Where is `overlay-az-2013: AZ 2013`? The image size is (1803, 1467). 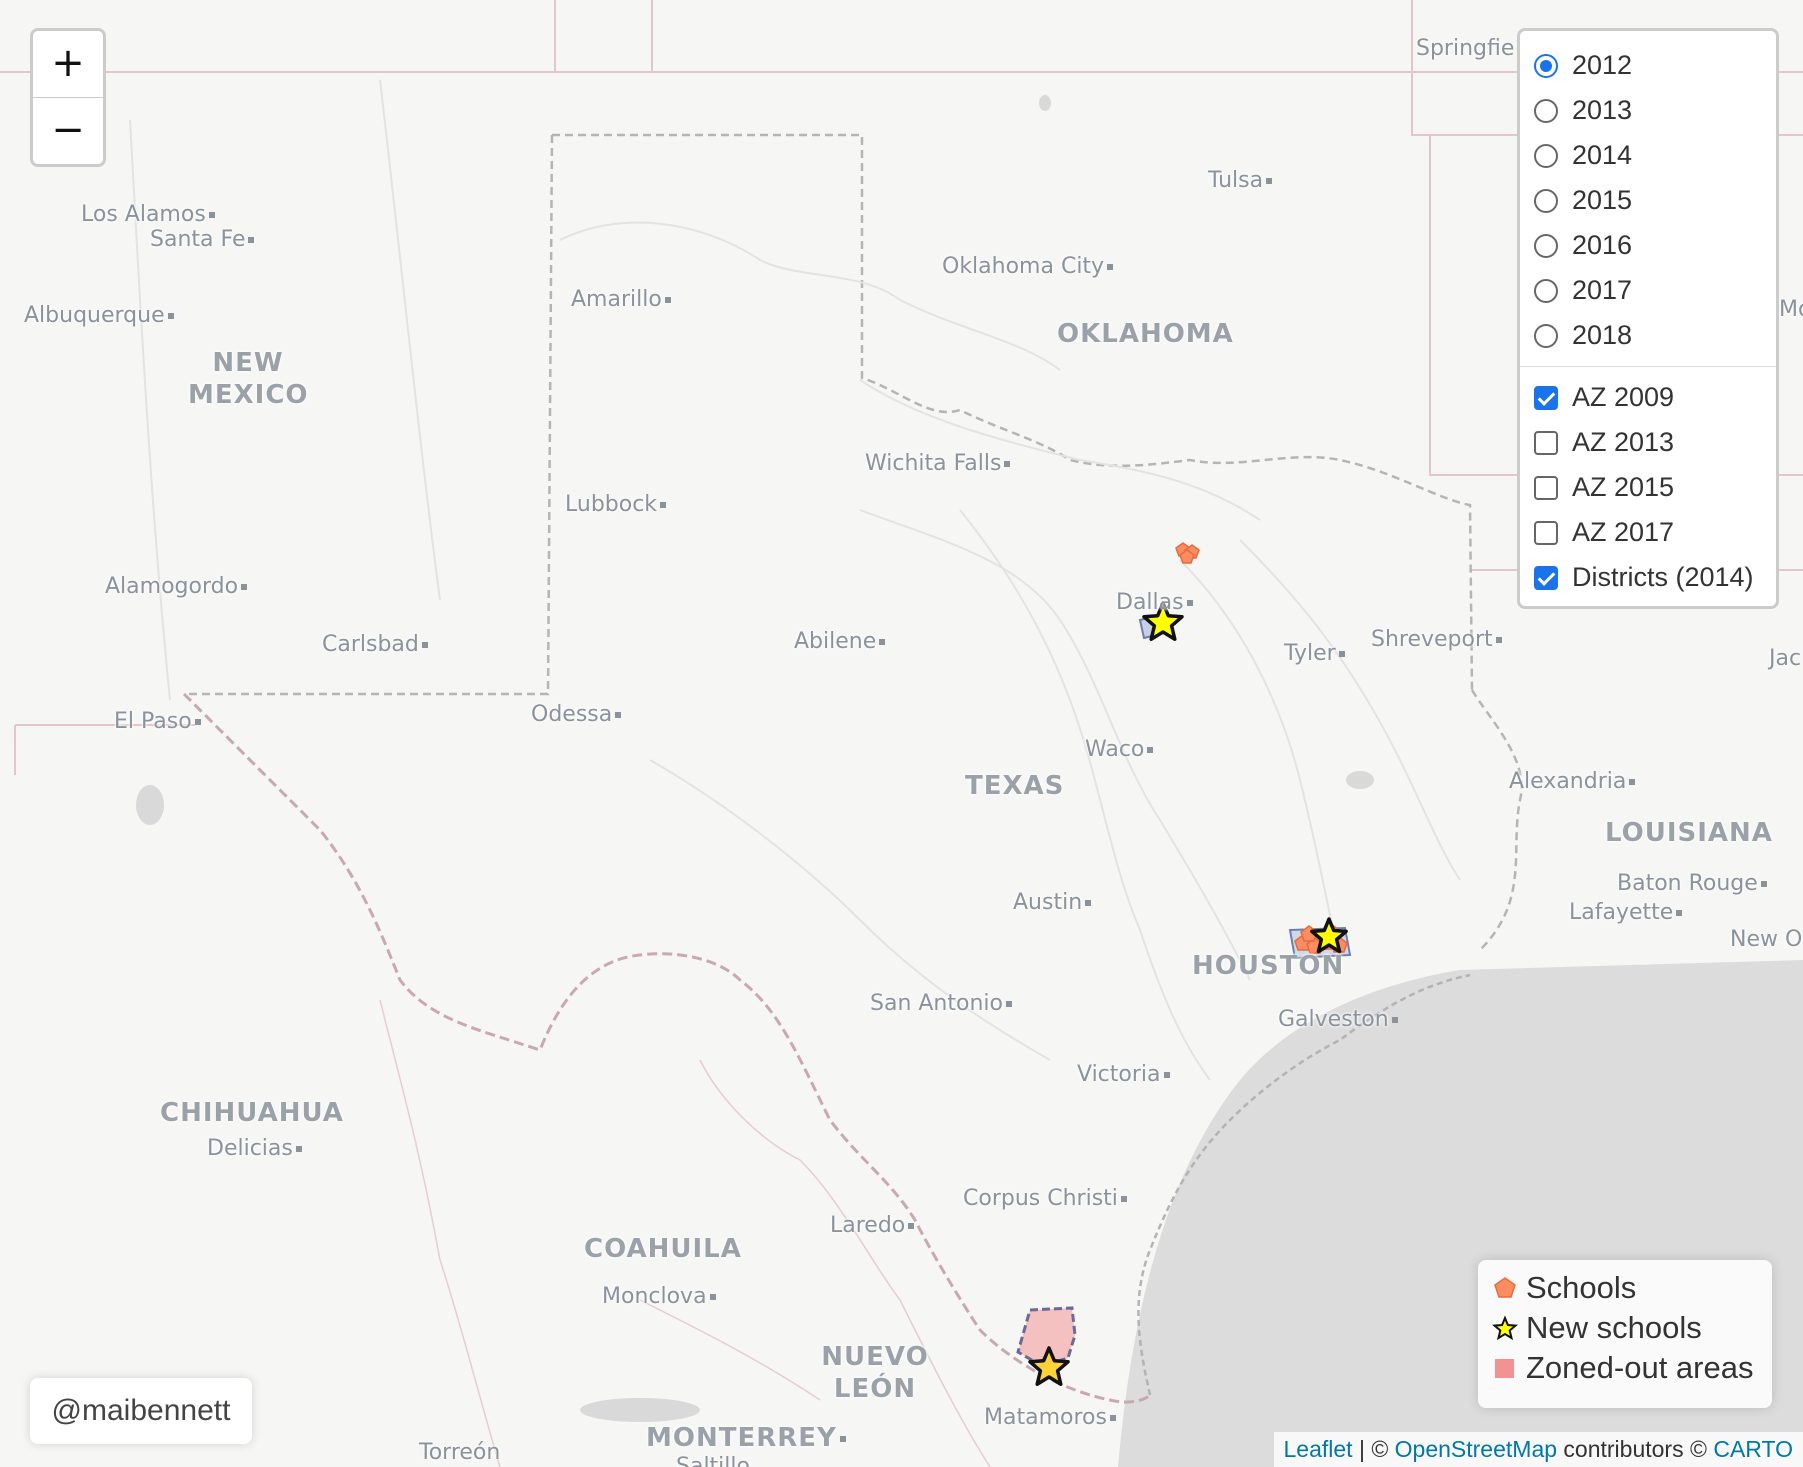 overlay-az-2013: AZ 2013 is located at coordinates (1648, 442).